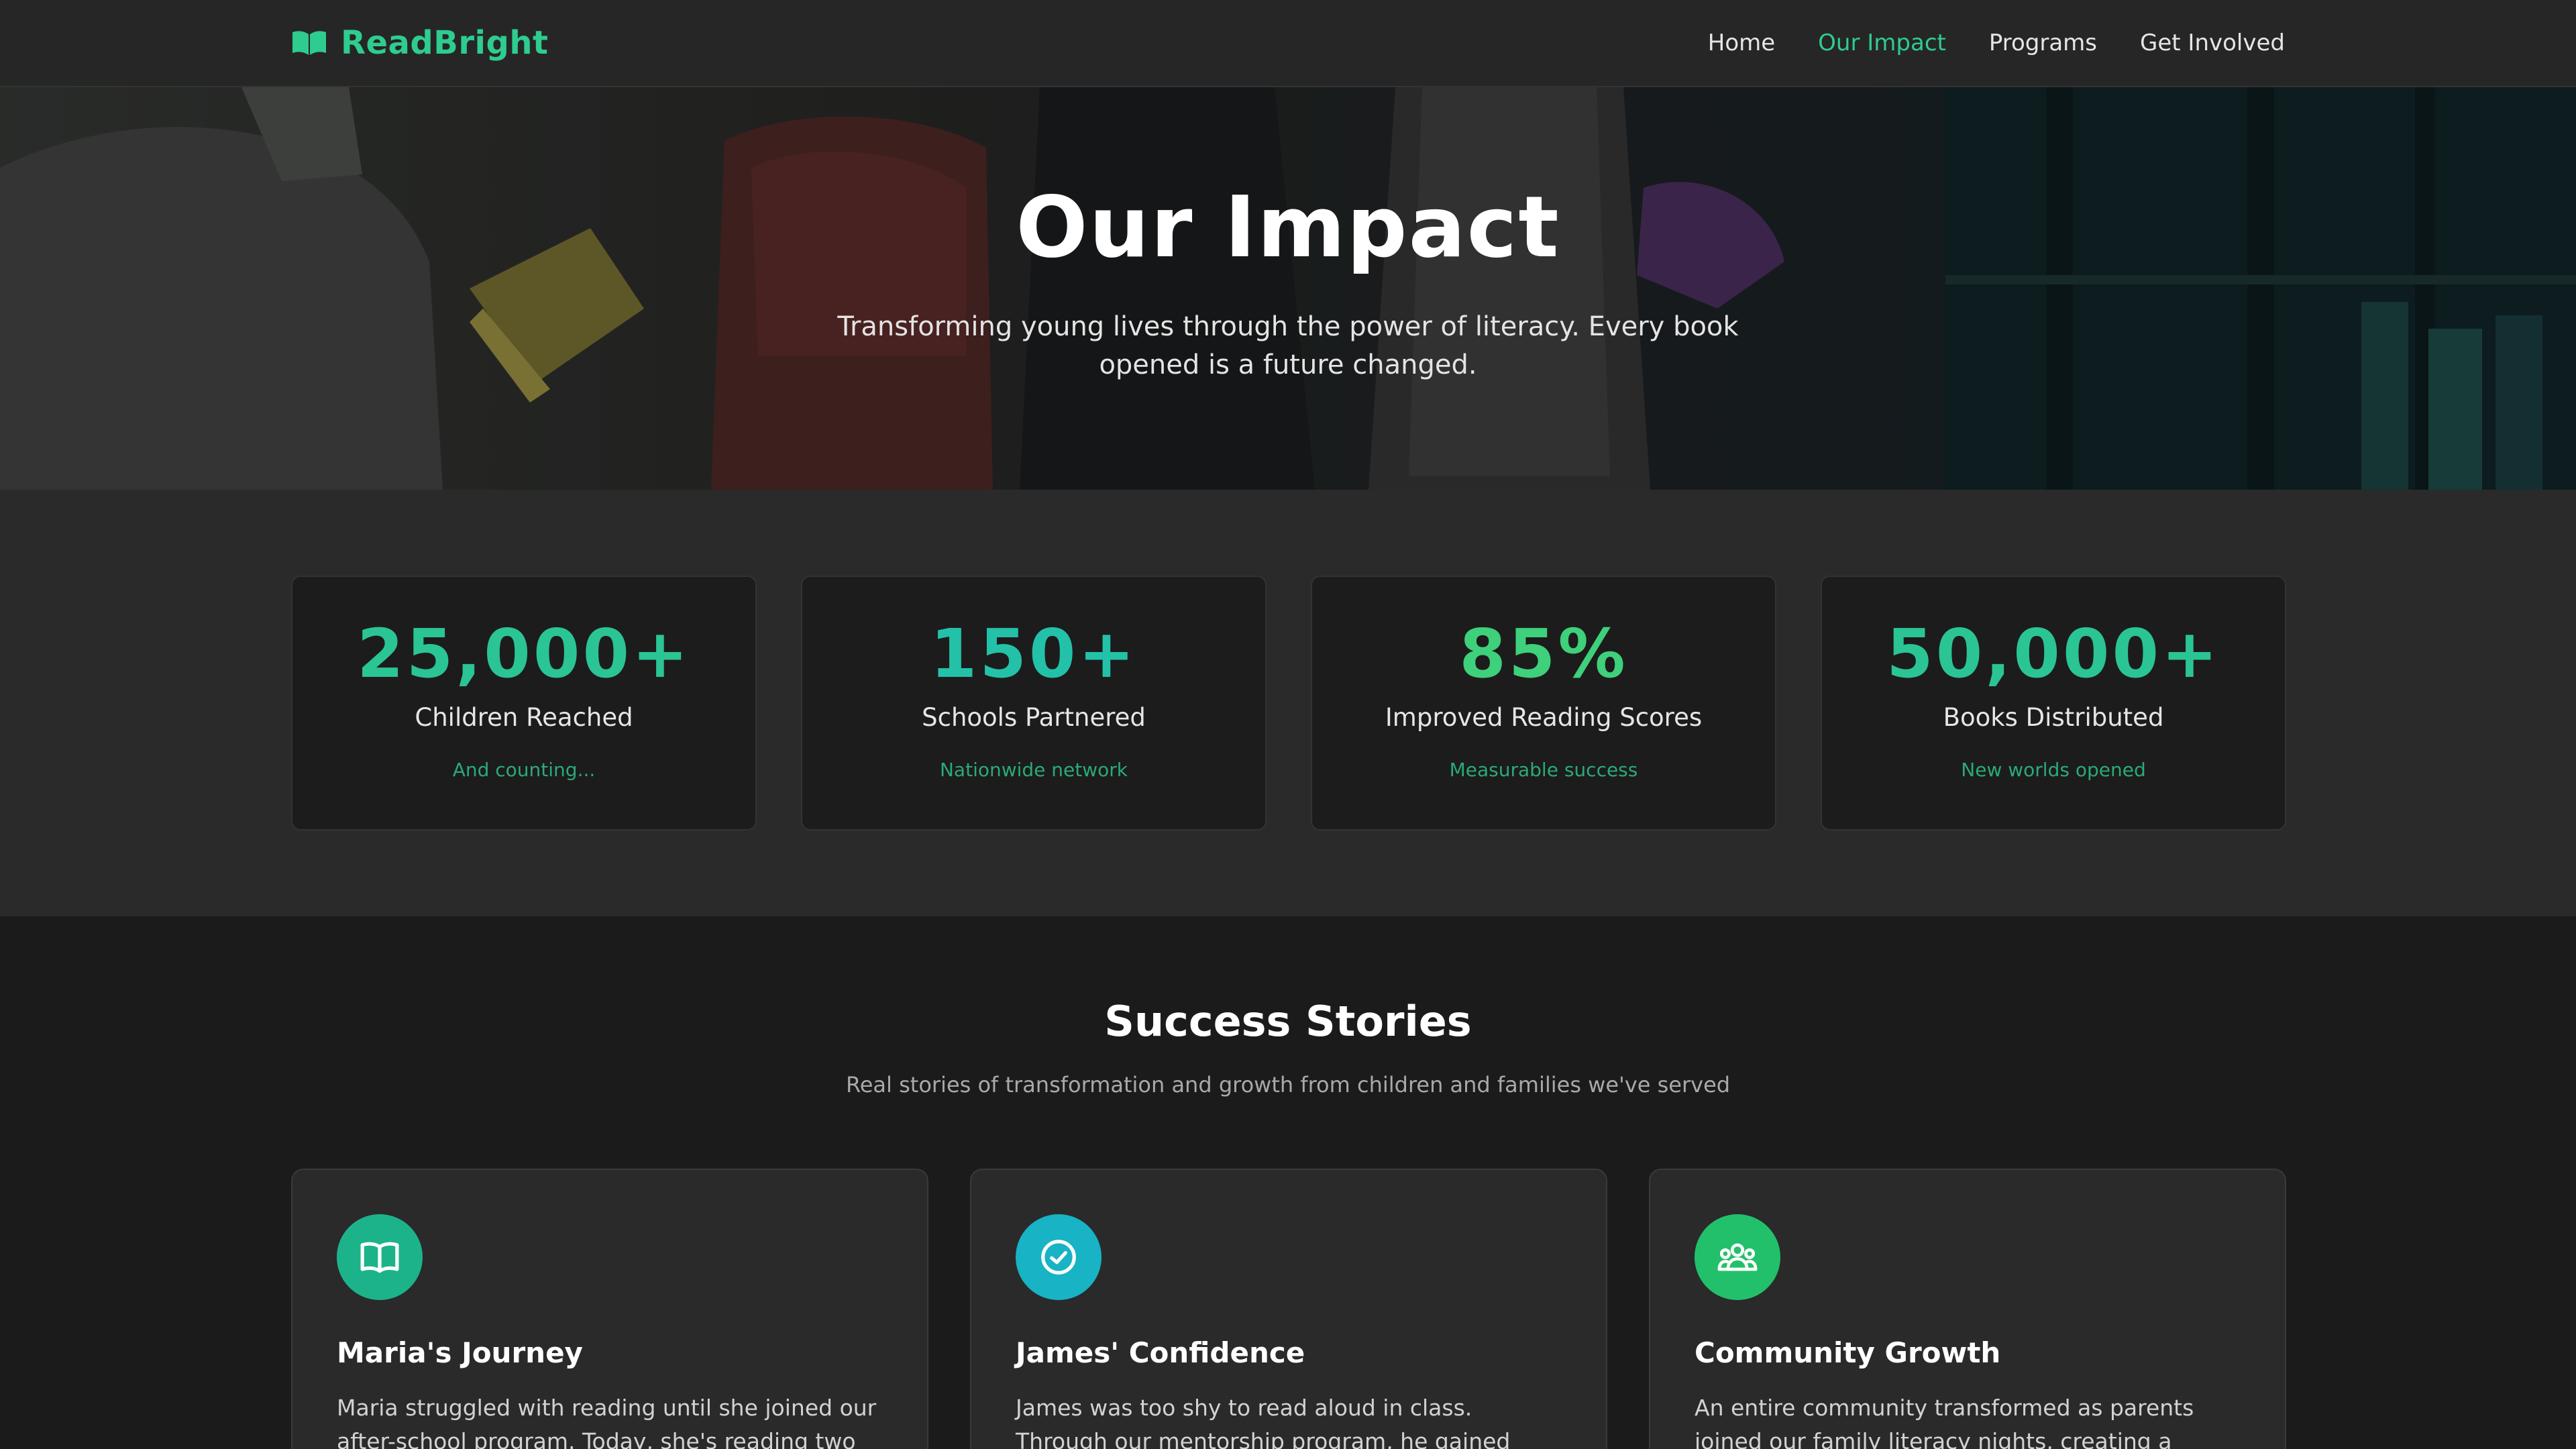 The height and width of the screenshot is (1449, 2576). Describe the element at coordinates (1882, 43) in the screenshot. I see `nav-link-our-impact: Our Impact` at that location.